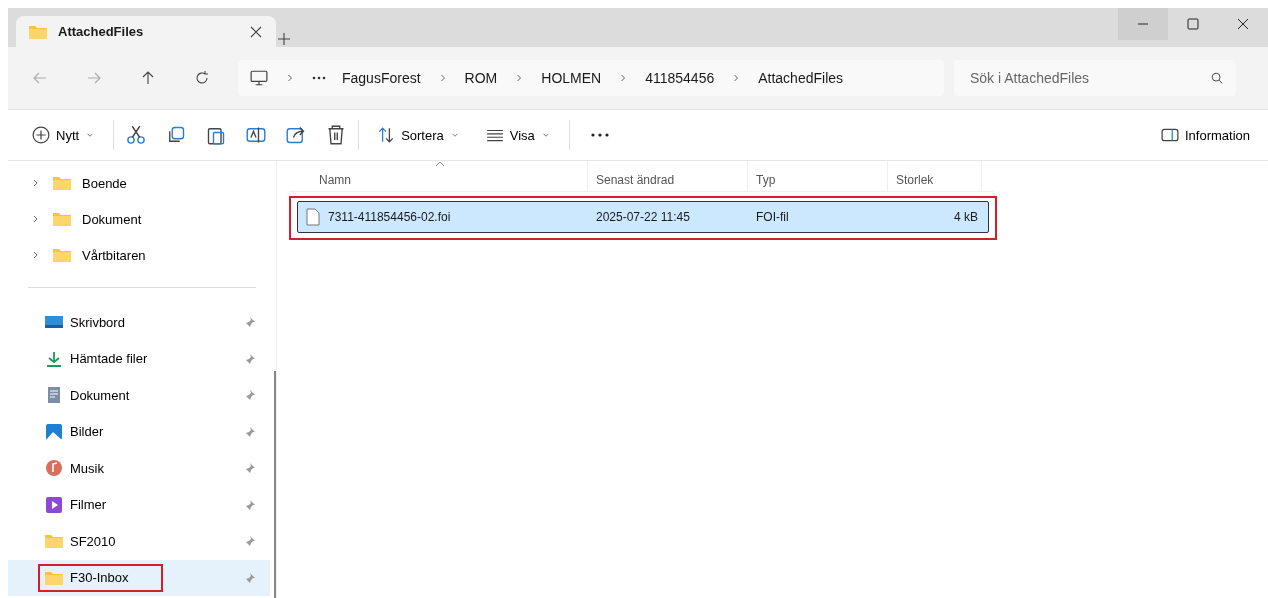 This screenshot has height=598, width=1268. I want to click on column-header: Senast ändrad, so click(668, 176).